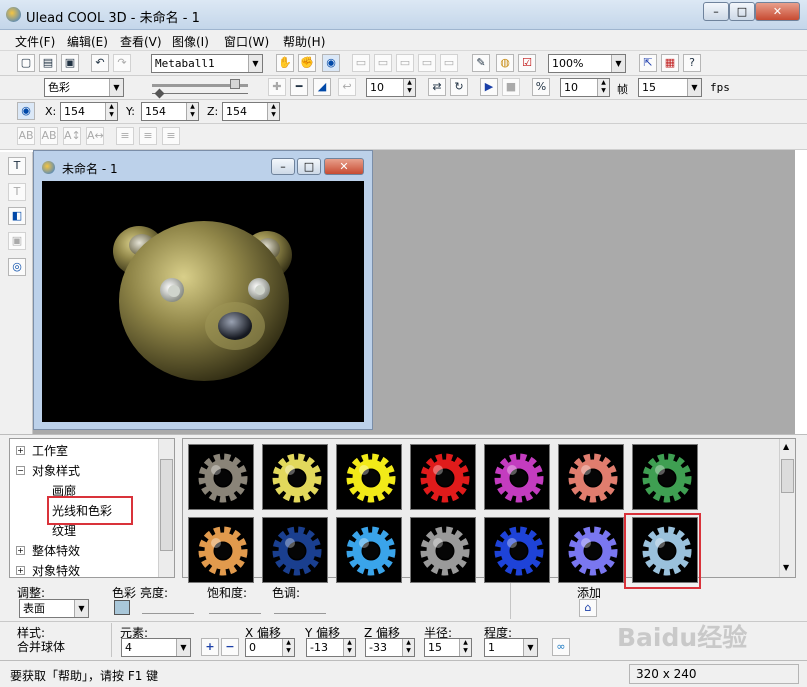  What do you see at coordinates (168, 607) in the screenshot?
I see `brightness-slider` at bounding box center [168, 607].